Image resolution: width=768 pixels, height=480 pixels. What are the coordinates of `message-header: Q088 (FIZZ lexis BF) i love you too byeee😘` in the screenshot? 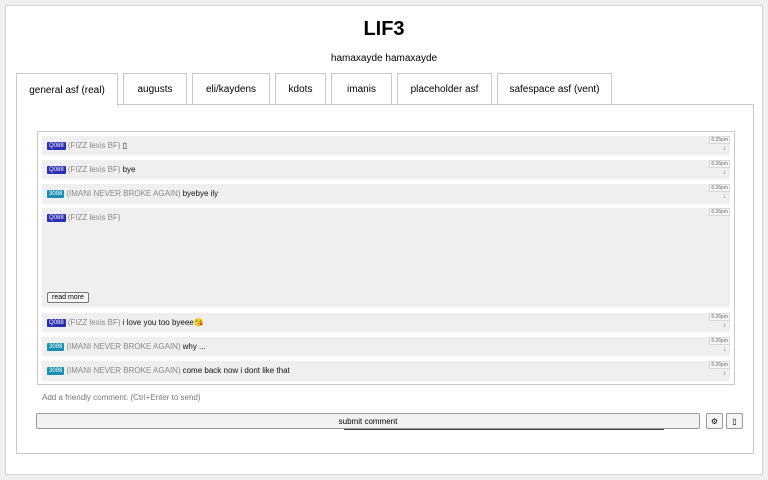 It's located at (125, 322).